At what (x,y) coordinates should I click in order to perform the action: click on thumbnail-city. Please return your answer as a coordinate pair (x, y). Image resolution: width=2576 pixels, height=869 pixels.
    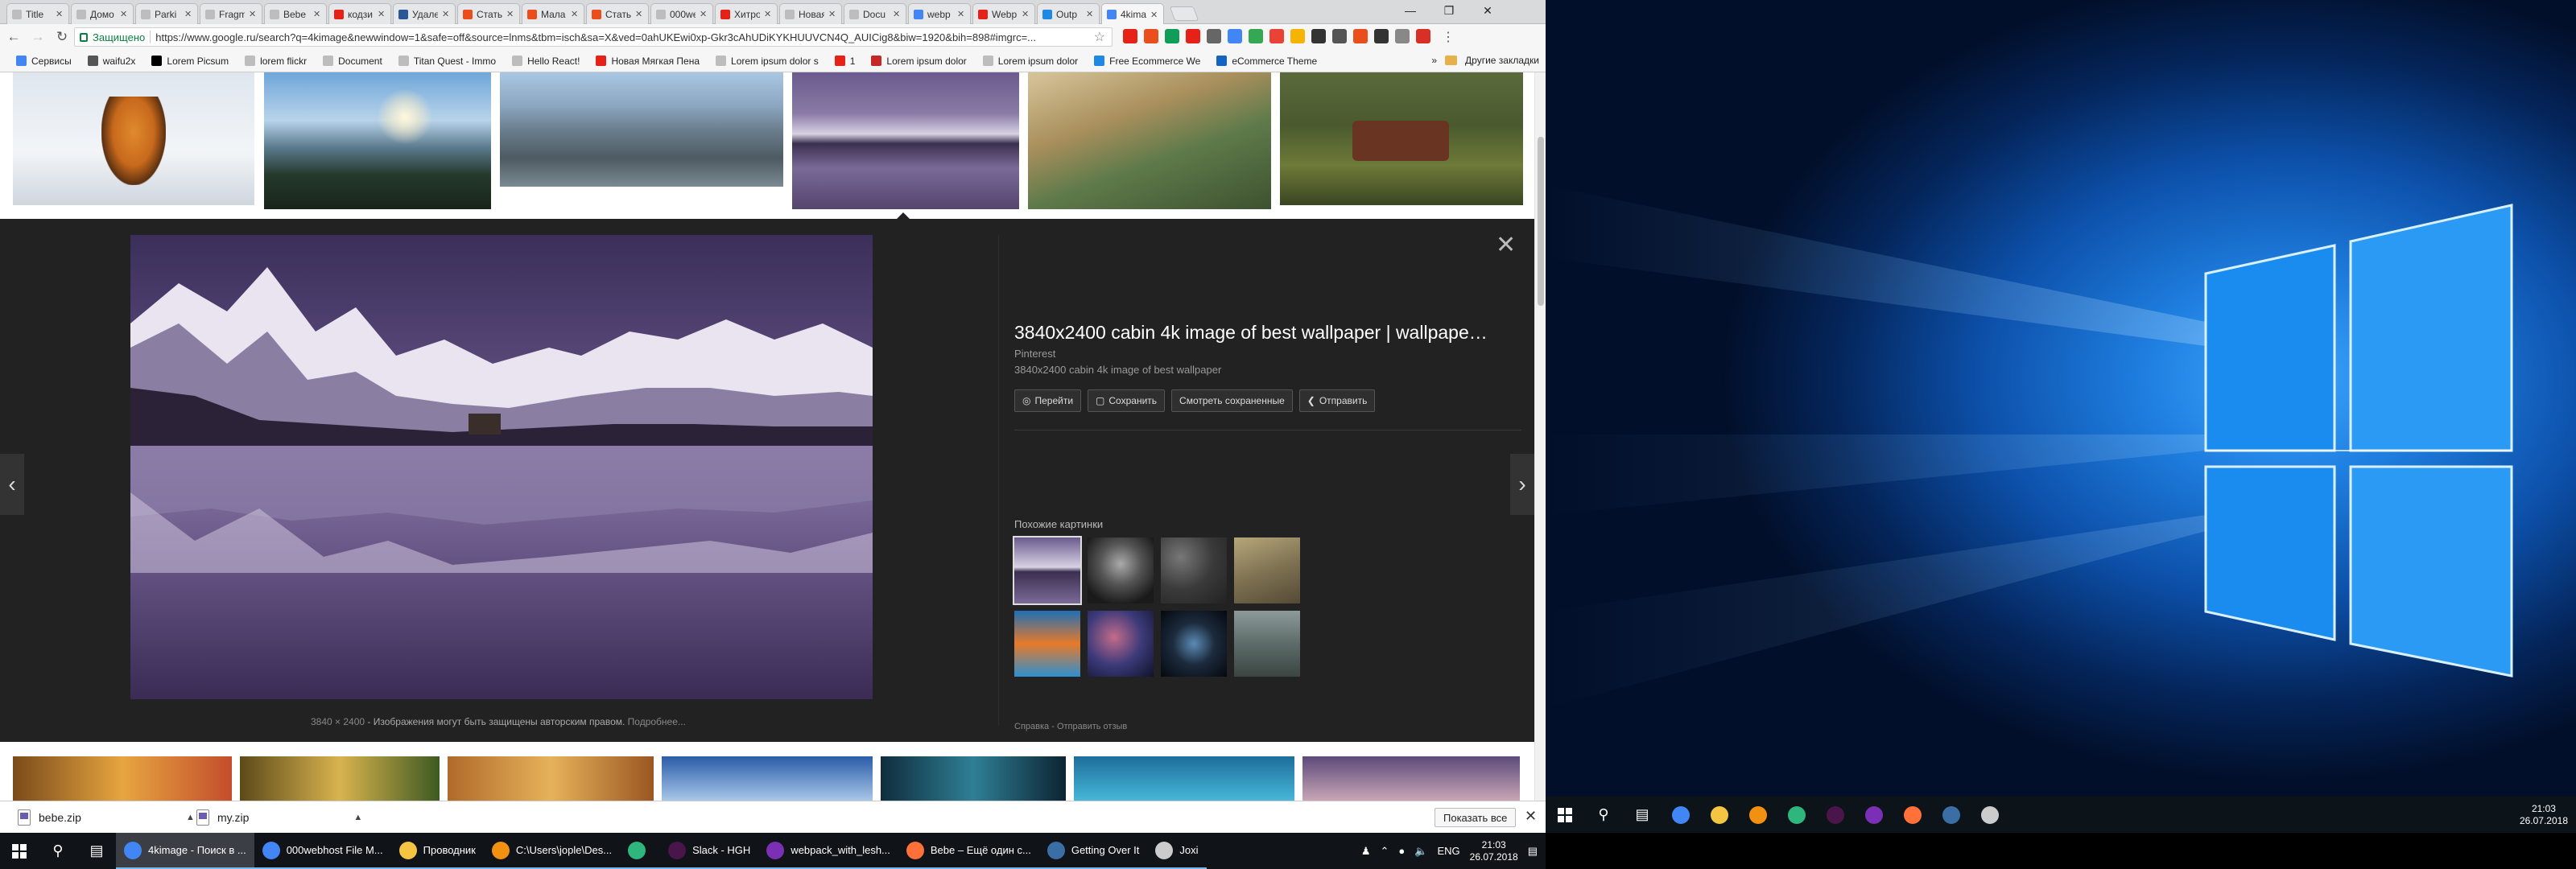
    Looking at the image, I should click on (641, 129).